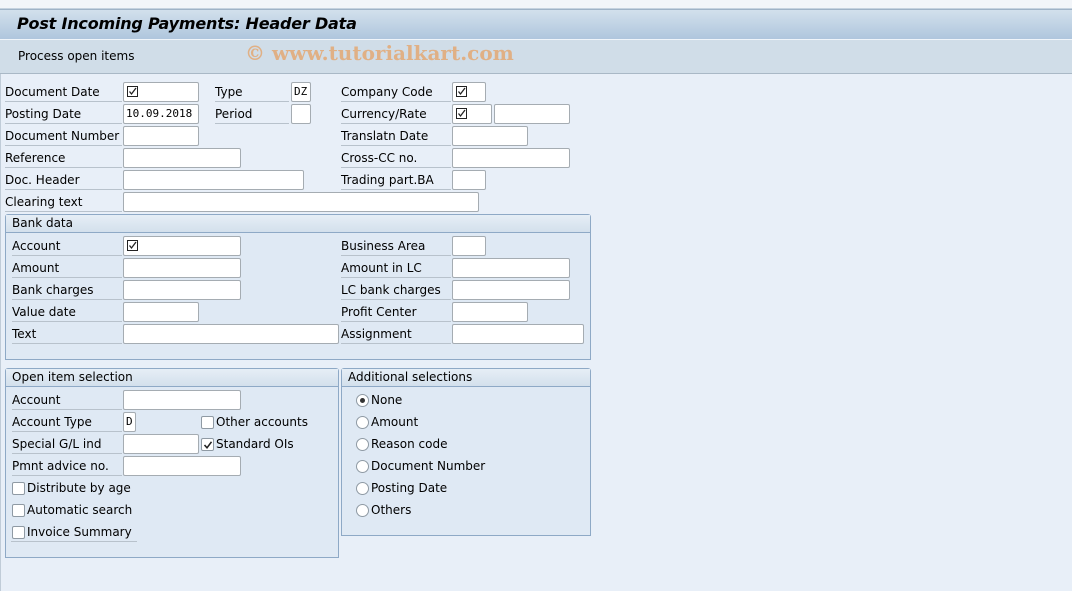  Describe the element at coordinates (396, 312) in the screenshot. I see `profit-center-label: Profit Center` at that location.